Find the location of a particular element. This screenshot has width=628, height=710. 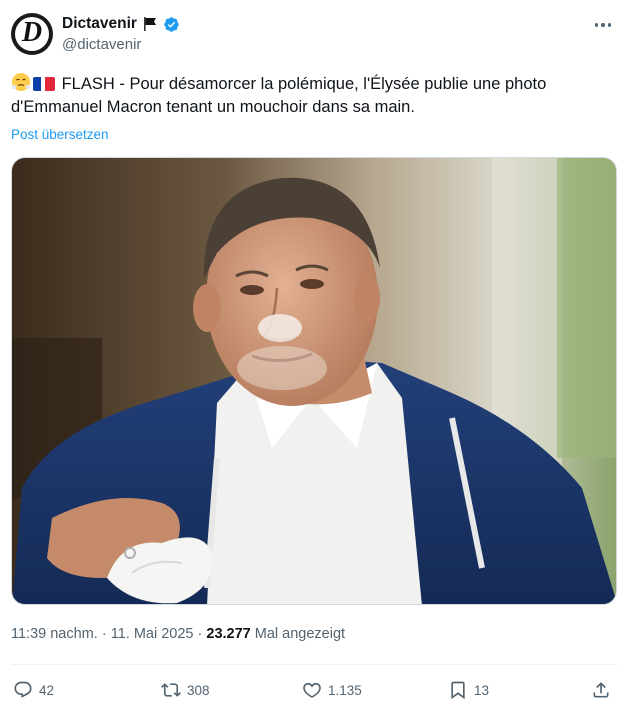

black-flag-icon is located at coordinates (149, 24).